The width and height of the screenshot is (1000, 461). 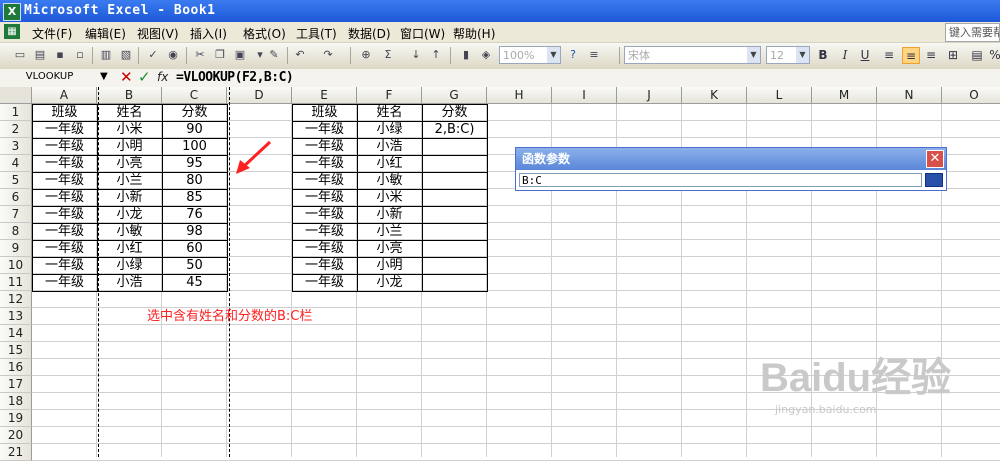 I want to click on column-header-j: J, so click(x=649, y=95).